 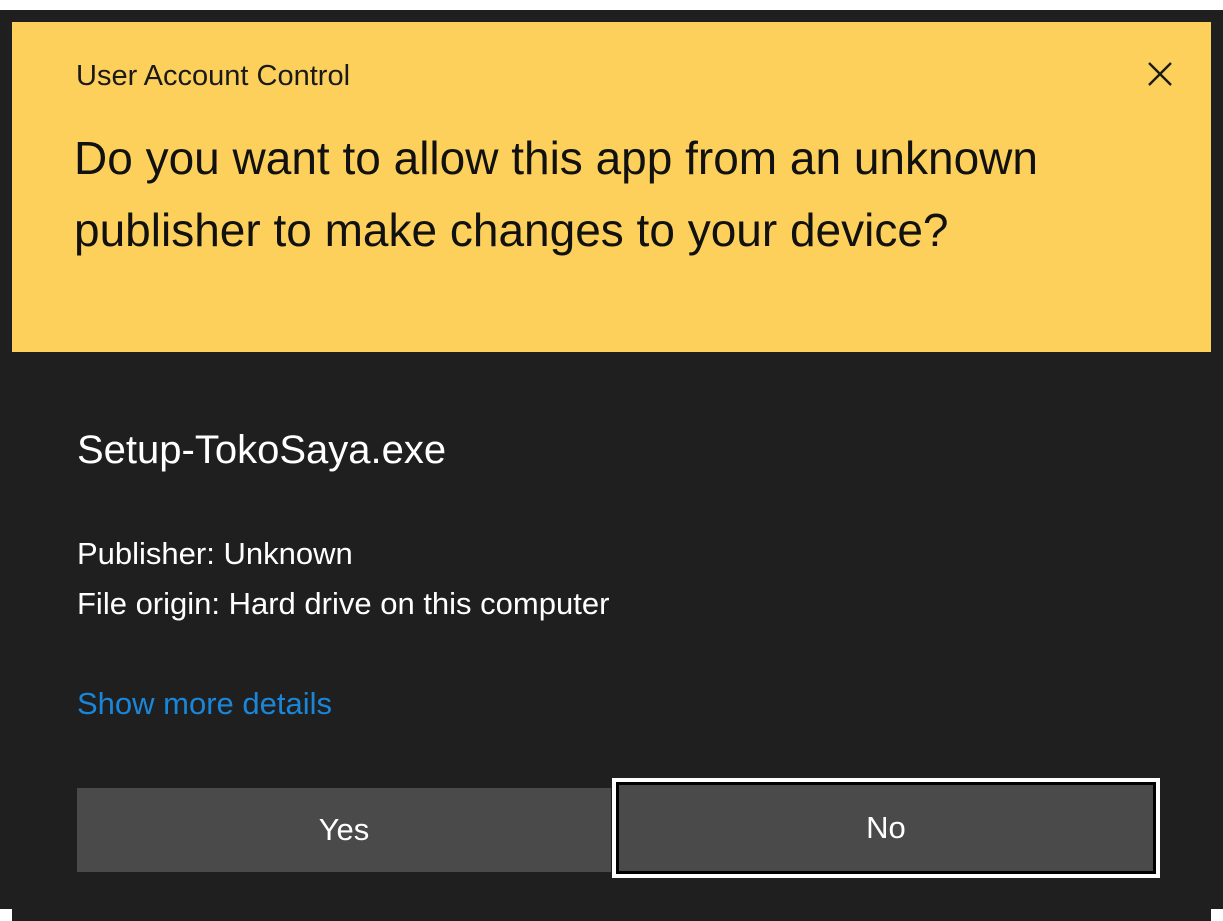 I want to click on yes-button: Yes, so click(x=344, y=830).